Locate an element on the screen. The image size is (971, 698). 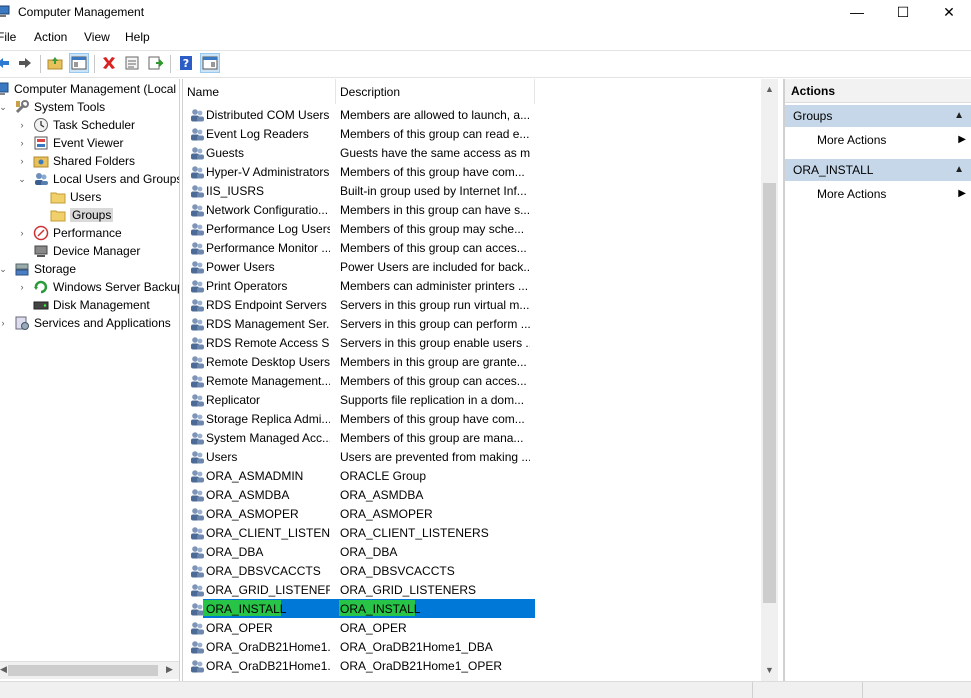
back-button is located at coordinates (6, 63).